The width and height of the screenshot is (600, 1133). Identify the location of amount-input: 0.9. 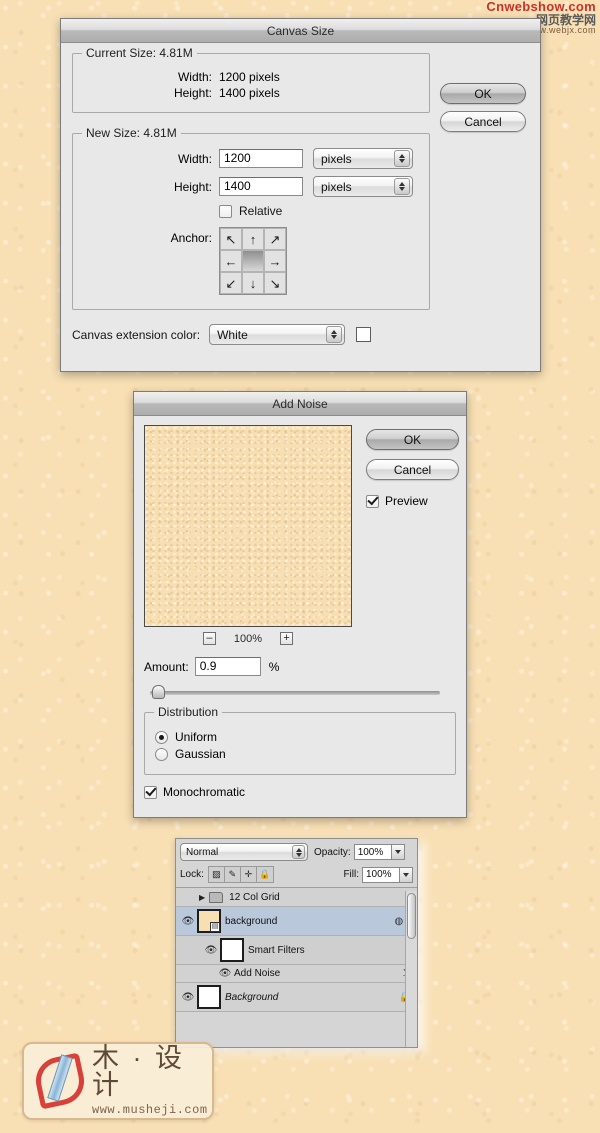
(227, 666).